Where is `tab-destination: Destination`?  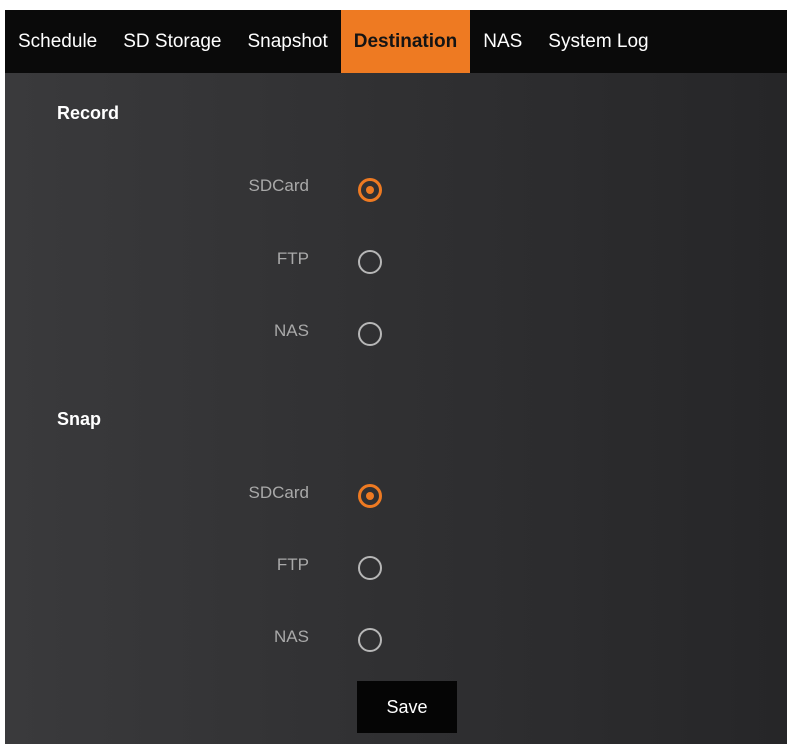 tab-destination: Destination is located at coordinates (405, 41).